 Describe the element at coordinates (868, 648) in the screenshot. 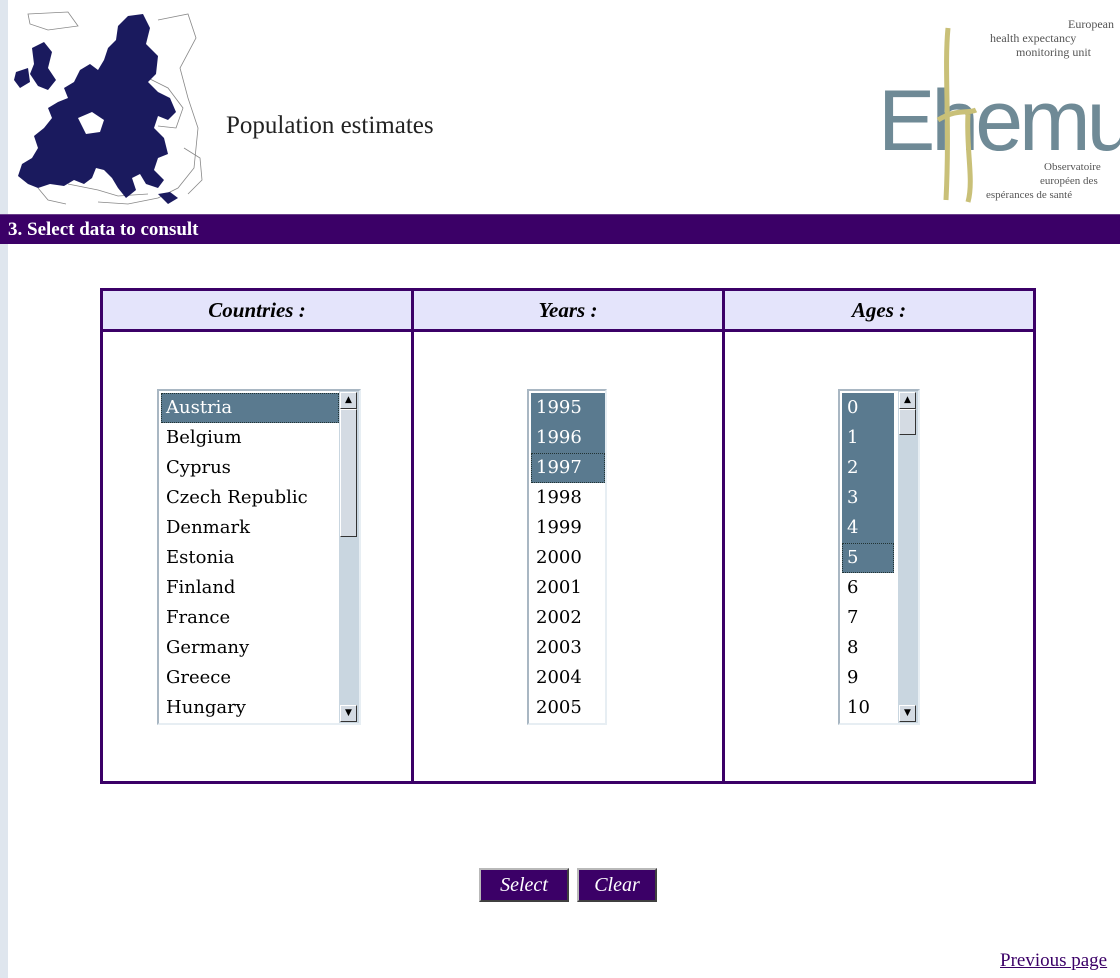

I see `ages-option: 8` at that location.